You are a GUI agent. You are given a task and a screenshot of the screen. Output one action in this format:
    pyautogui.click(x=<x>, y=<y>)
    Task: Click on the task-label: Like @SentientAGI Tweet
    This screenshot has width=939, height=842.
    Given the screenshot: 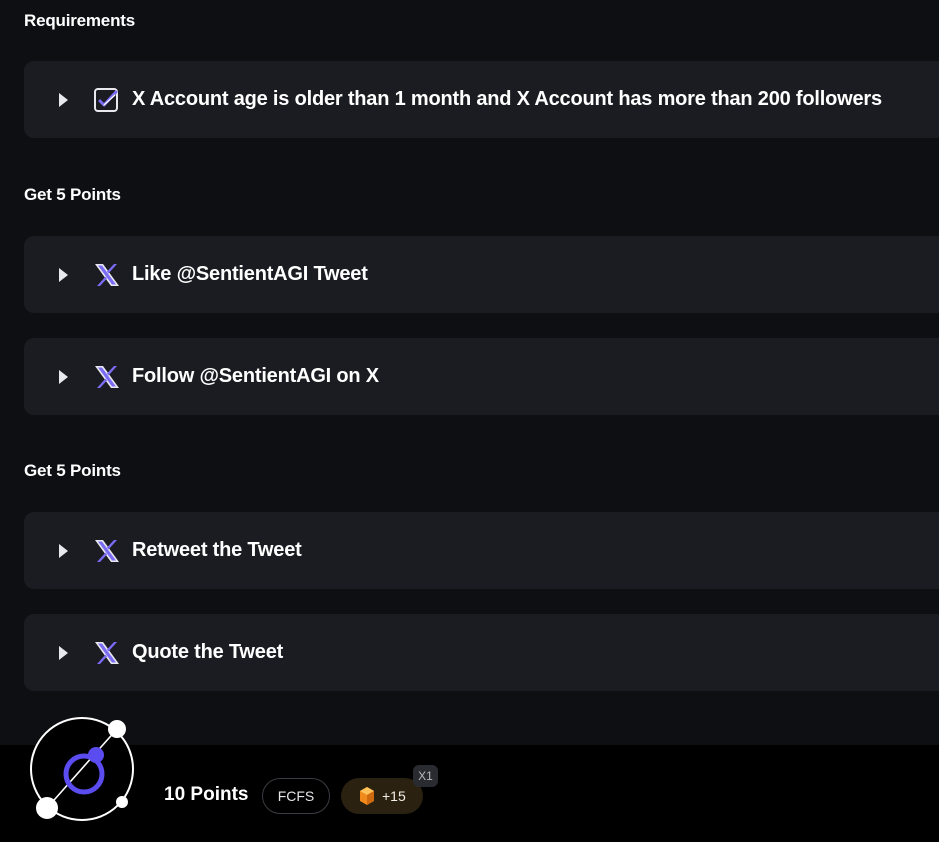 What is the action you would take?
    pyautogui.click(x=250, y=274)
    